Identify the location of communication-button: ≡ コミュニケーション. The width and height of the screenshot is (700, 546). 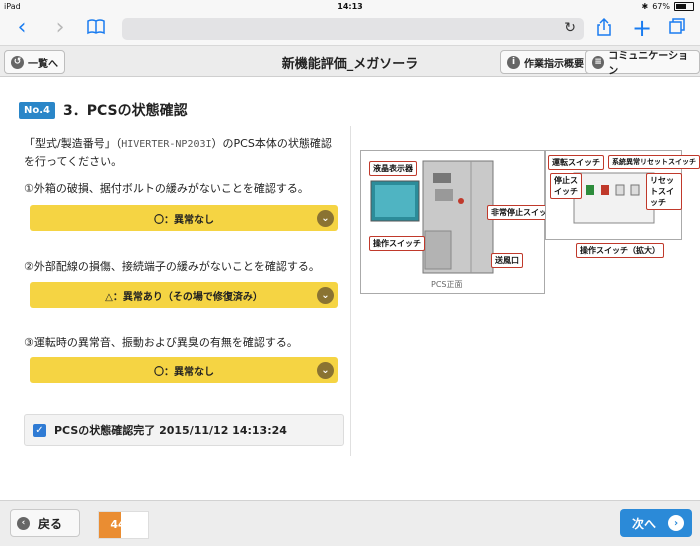
(642, 63).